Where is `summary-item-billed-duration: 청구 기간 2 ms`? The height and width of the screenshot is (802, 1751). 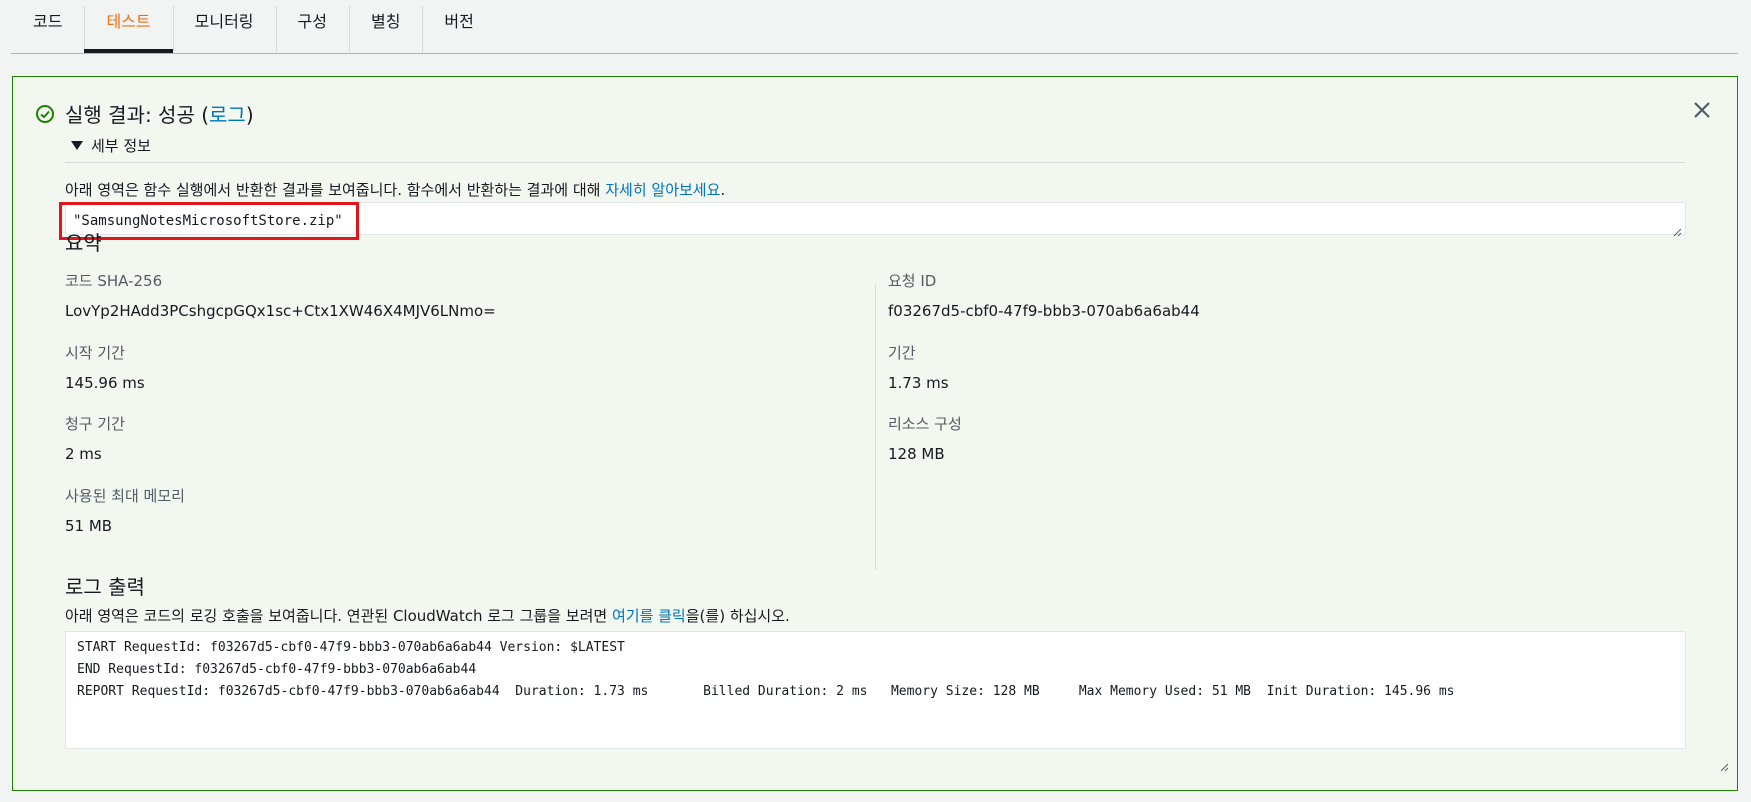
summary-item-billed-duration: 청구 기간 2 ms is located at coordinates (95, 439).